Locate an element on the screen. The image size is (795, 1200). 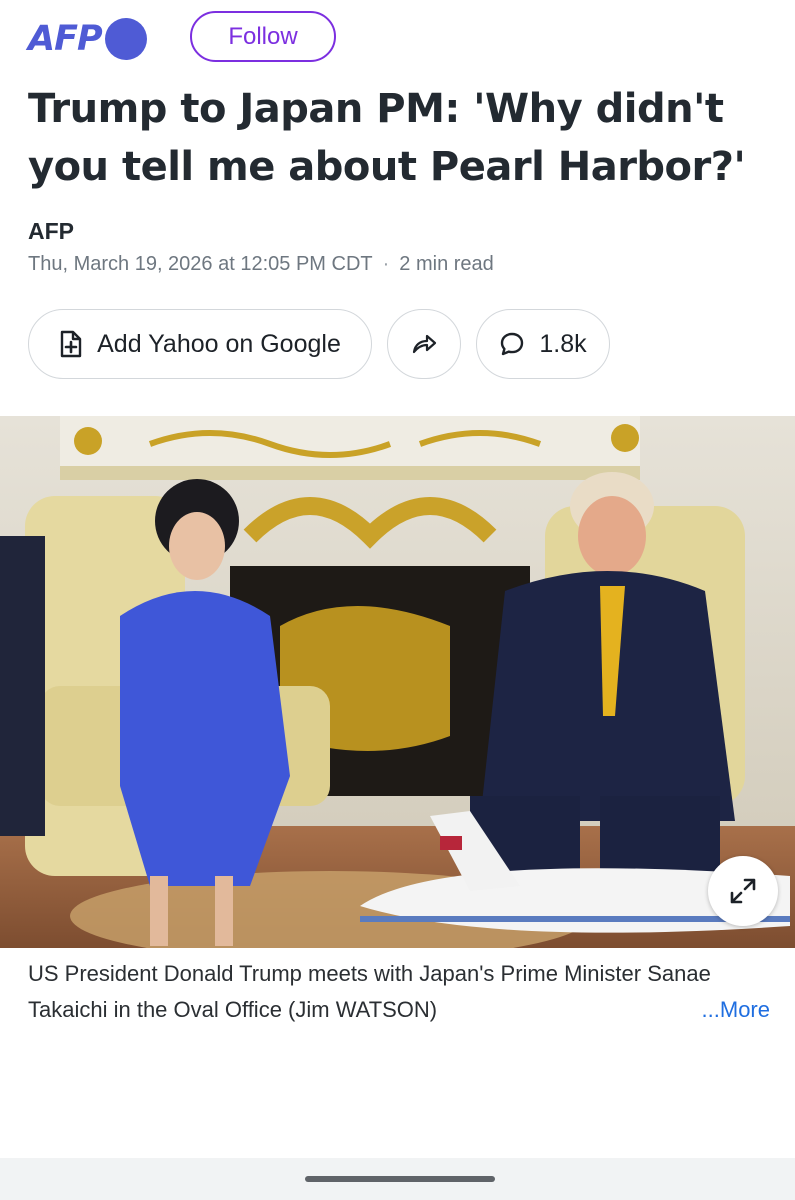
follow-button: Follow is located at coordinates (263, 36).